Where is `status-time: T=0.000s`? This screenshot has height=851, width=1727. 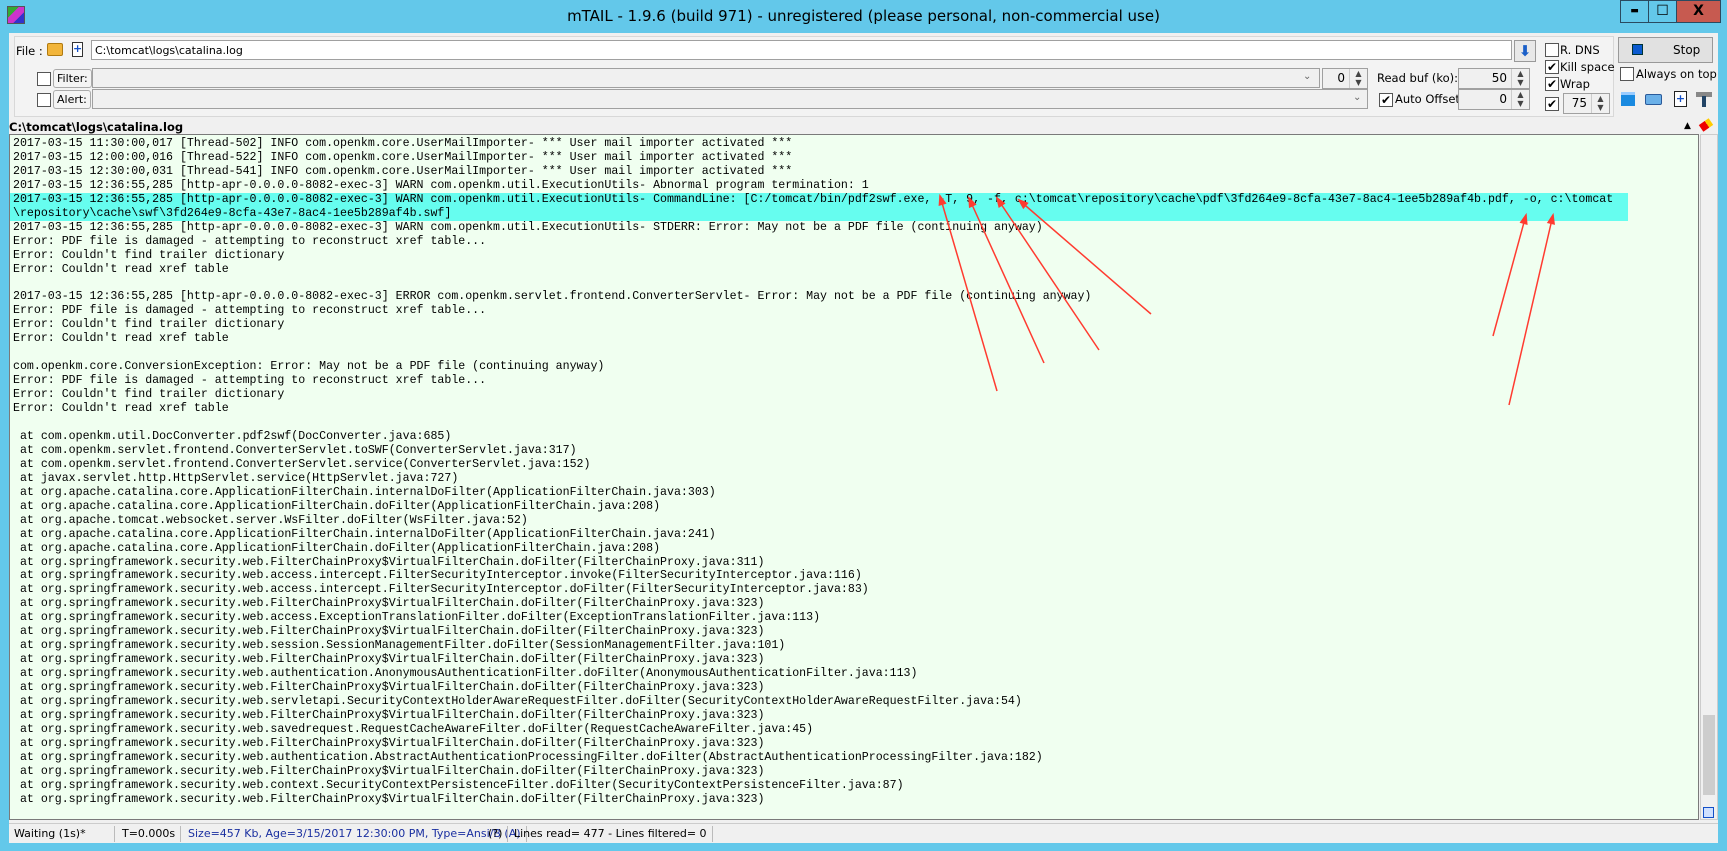 status-time: T=0.000s is located at coordinates (149, 834).